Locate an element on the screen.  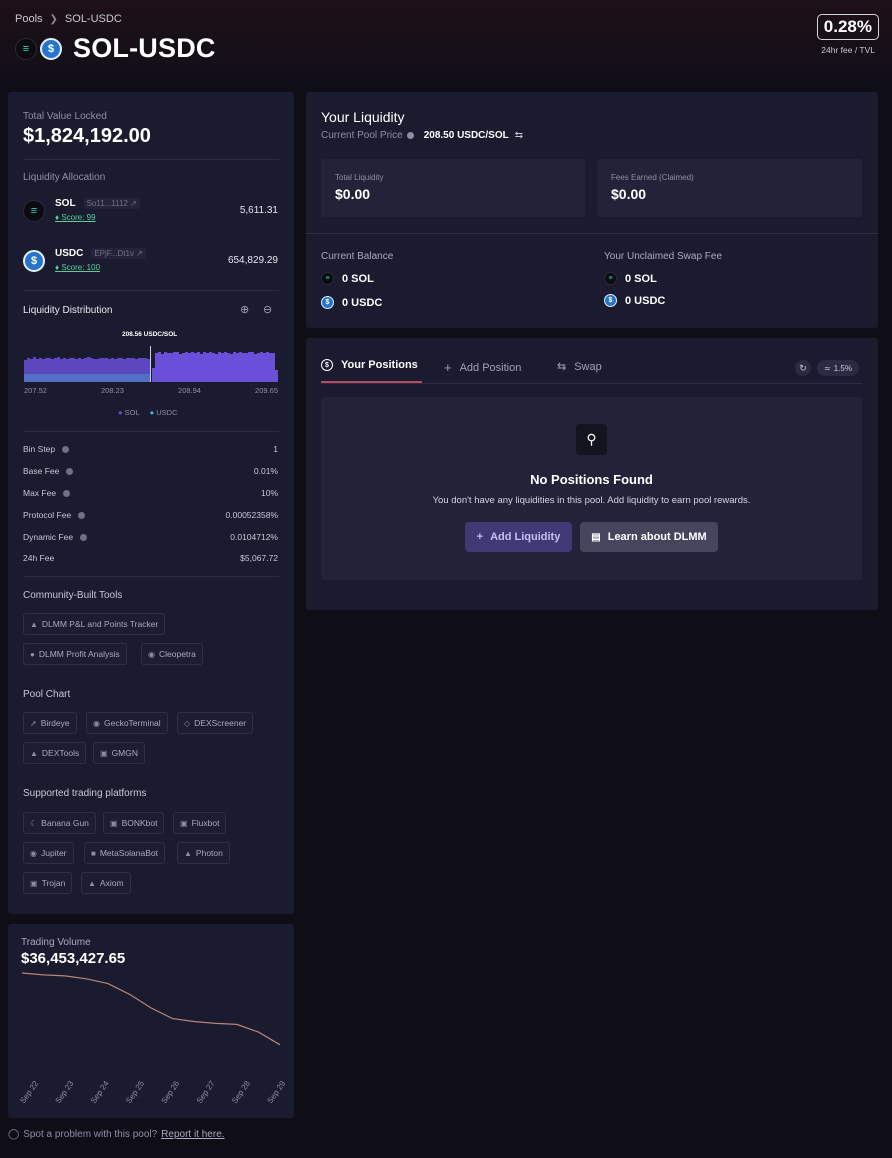
fees-earned-card: Fees Earned (Claimed) $0.00 is located at coordinates (729, 188).